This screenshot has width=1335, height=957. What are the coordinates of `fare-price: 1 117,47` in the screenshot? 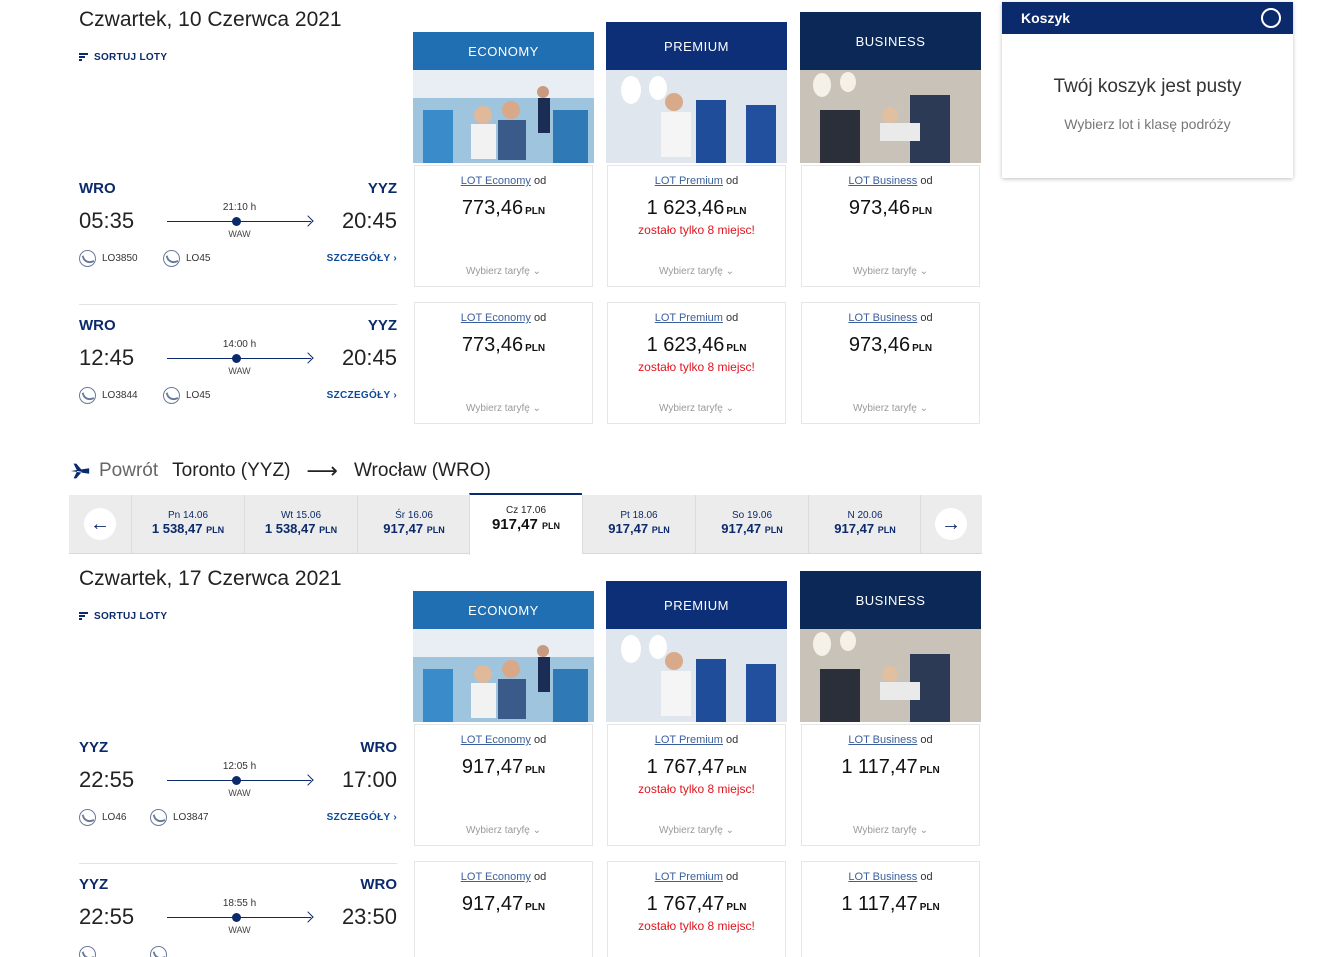 It's located at (879, 767).